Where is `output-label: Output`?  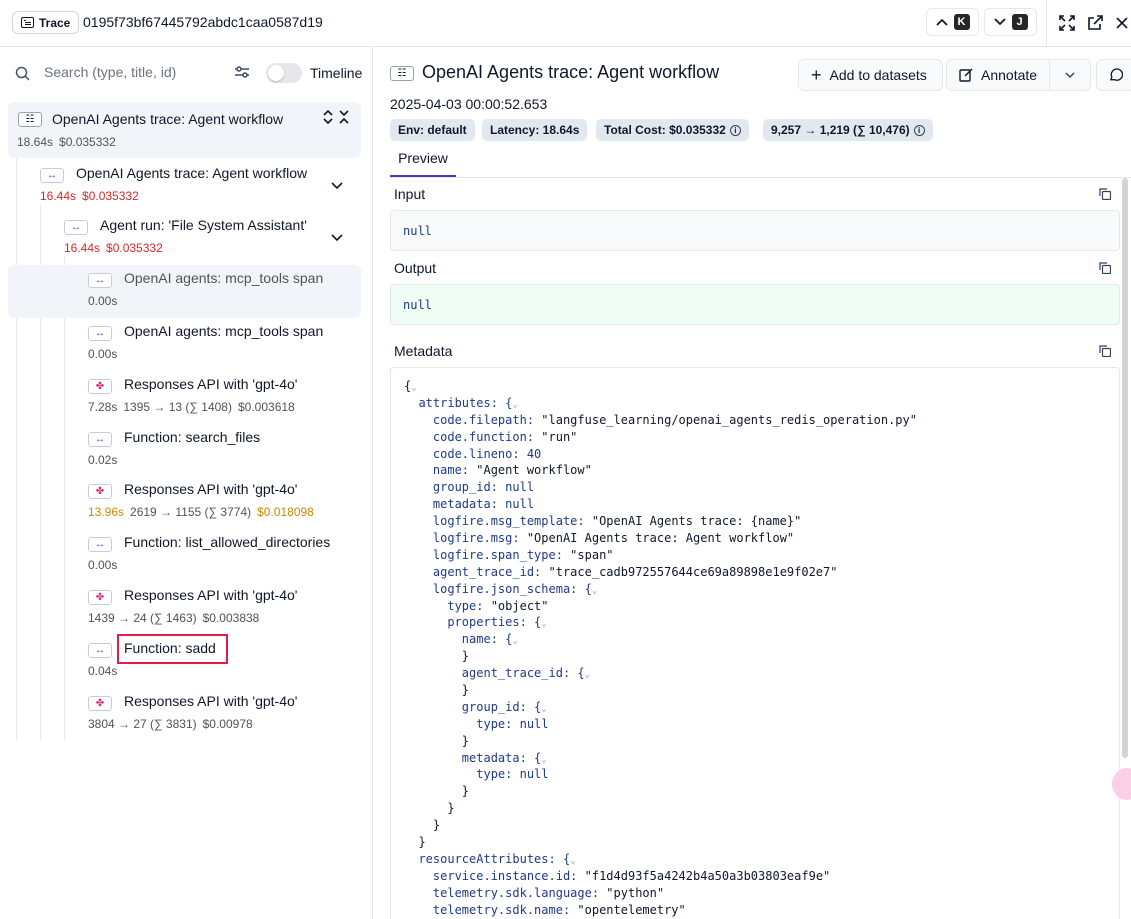 output-label: Output is located at coordinates (415, 268).